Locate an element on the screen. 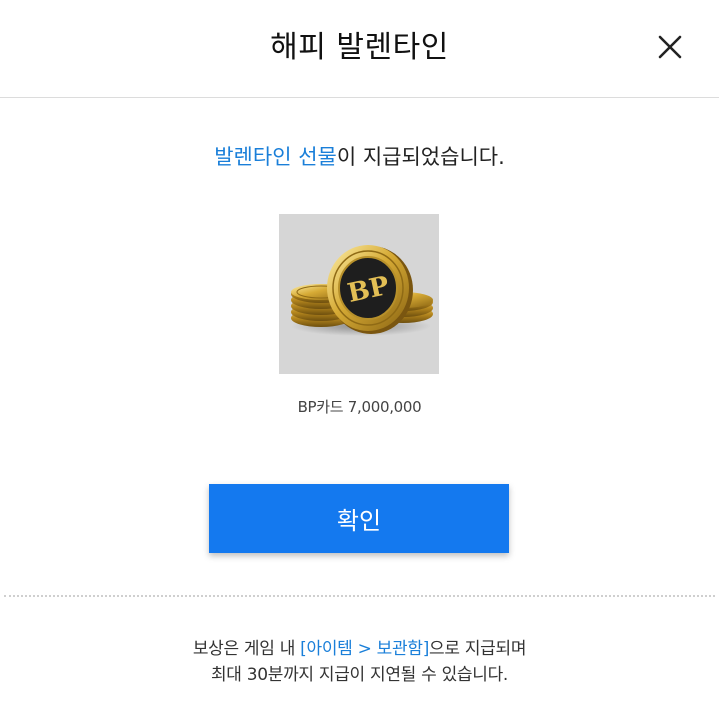  storage-link-text: [아이템 > 보관함] is located at coordinates (365, 649).